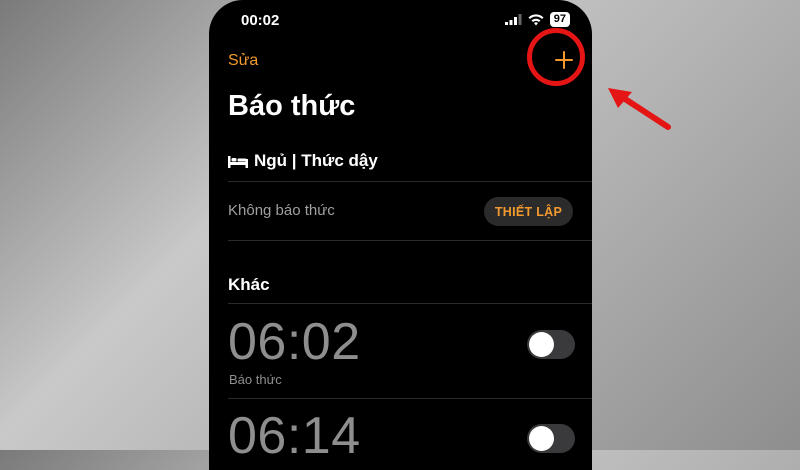 This screenshot has width=800, height=470. I want to click on wifi-icon, so click(536, 19).